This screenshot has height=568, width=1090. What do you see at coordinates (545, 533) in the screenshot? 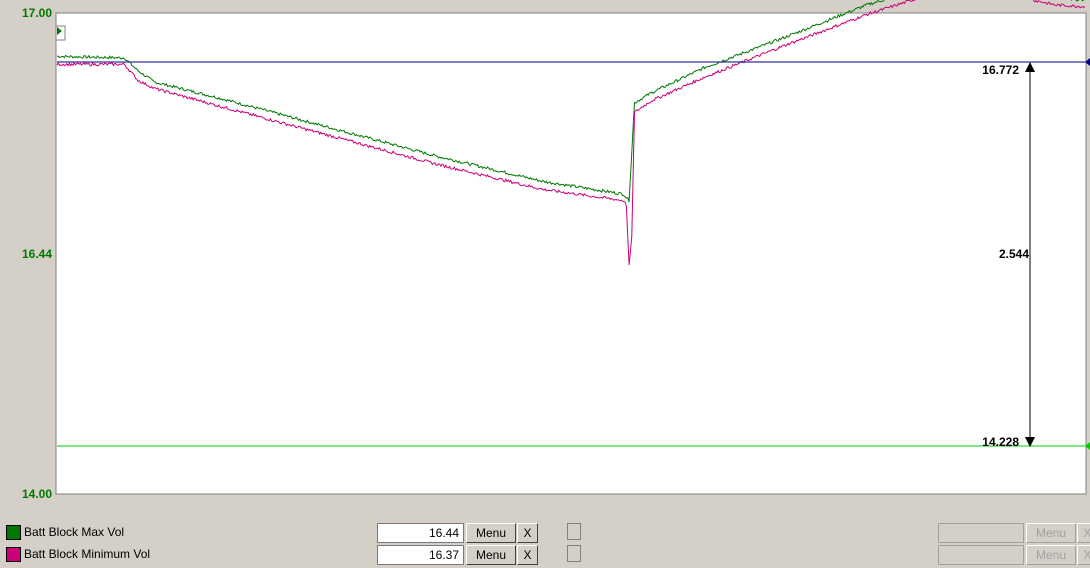
I see `legend-row-max-vol: Batt Block Max Vol 16.44 Menu X Menu X` at bounding box center [545, 533].